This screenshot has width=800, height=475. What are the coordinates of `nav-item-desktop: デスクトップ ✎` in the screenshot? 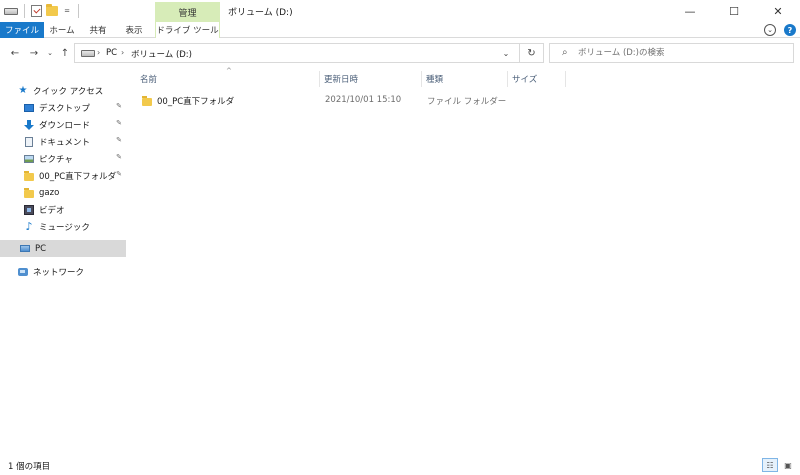 It's located at (63, 107).